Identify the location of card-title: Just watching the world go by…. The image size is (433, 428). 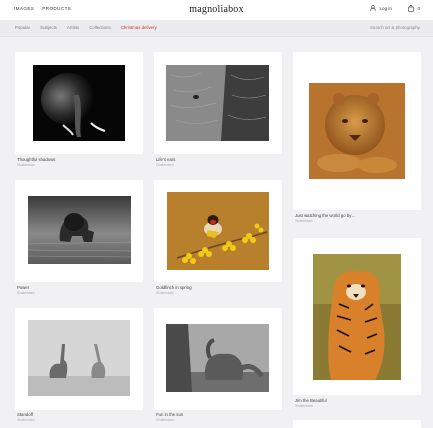
(325, 215).